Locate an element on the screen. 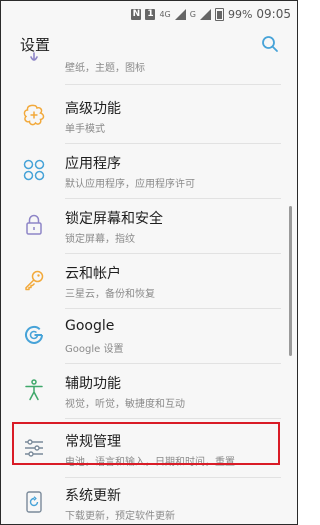 Image resolution: width=320 pixels, height=525 pixels. status-bar: N 1 4G G 99% 09:05 is located at coordinates (149, 14).